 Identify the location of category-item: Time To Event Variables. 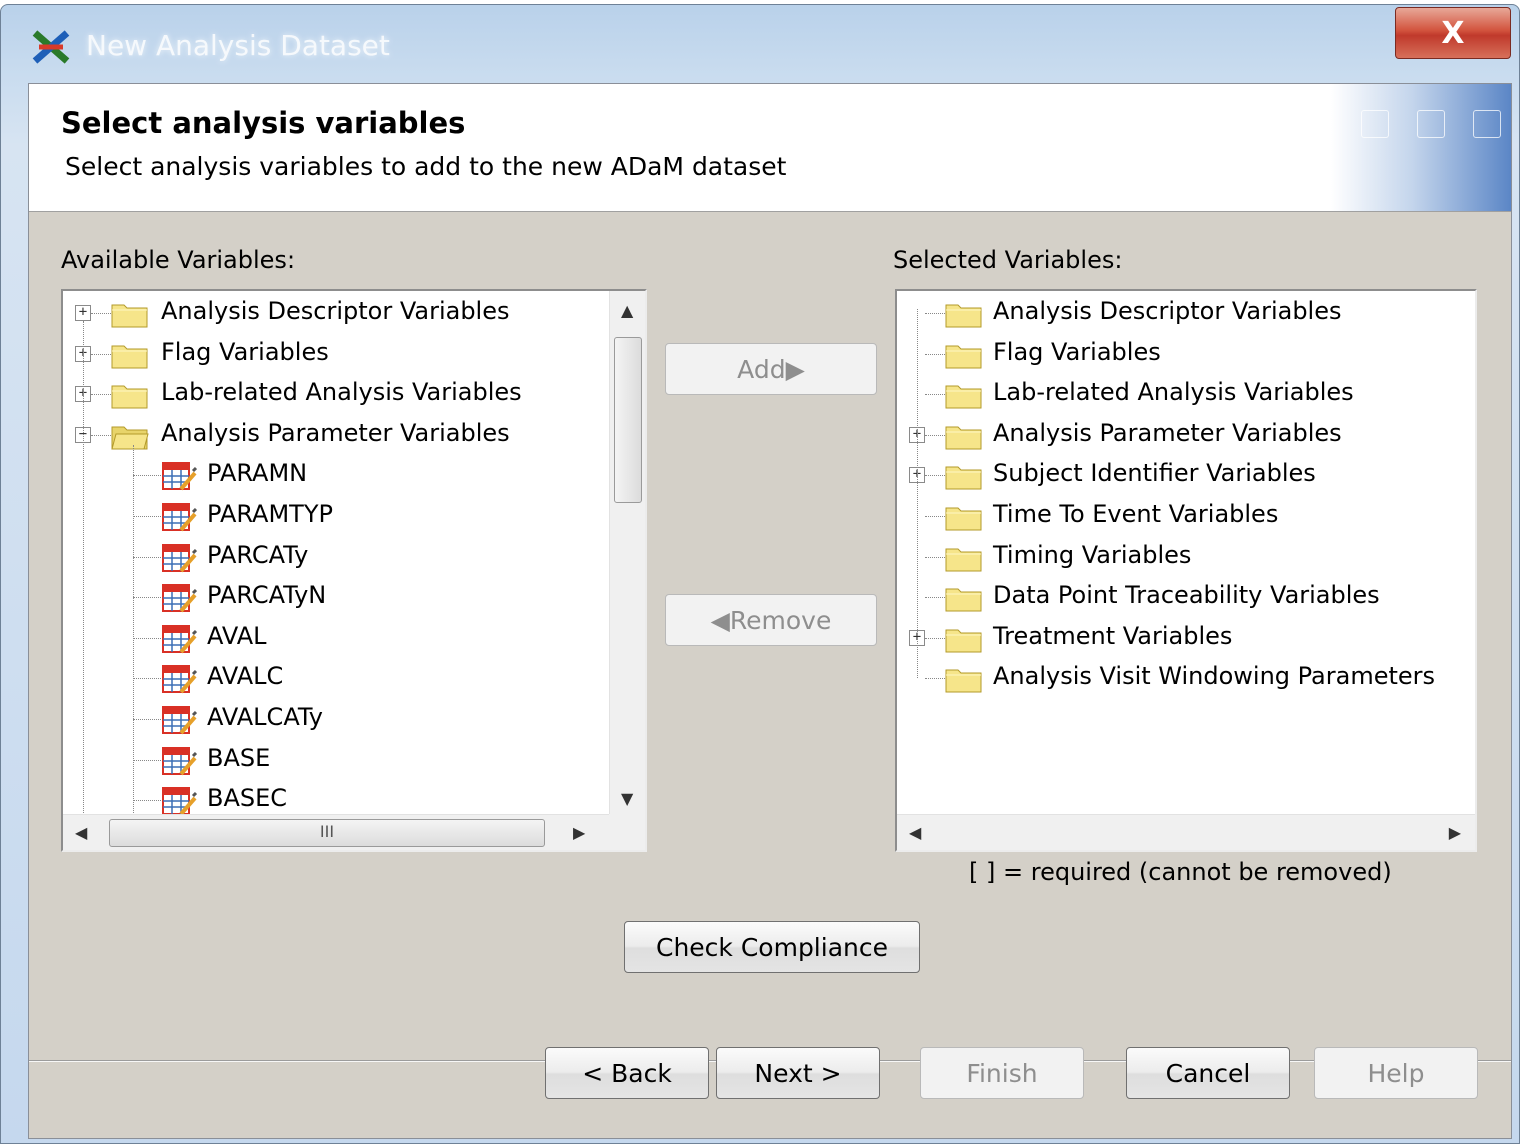
(1186, 516).